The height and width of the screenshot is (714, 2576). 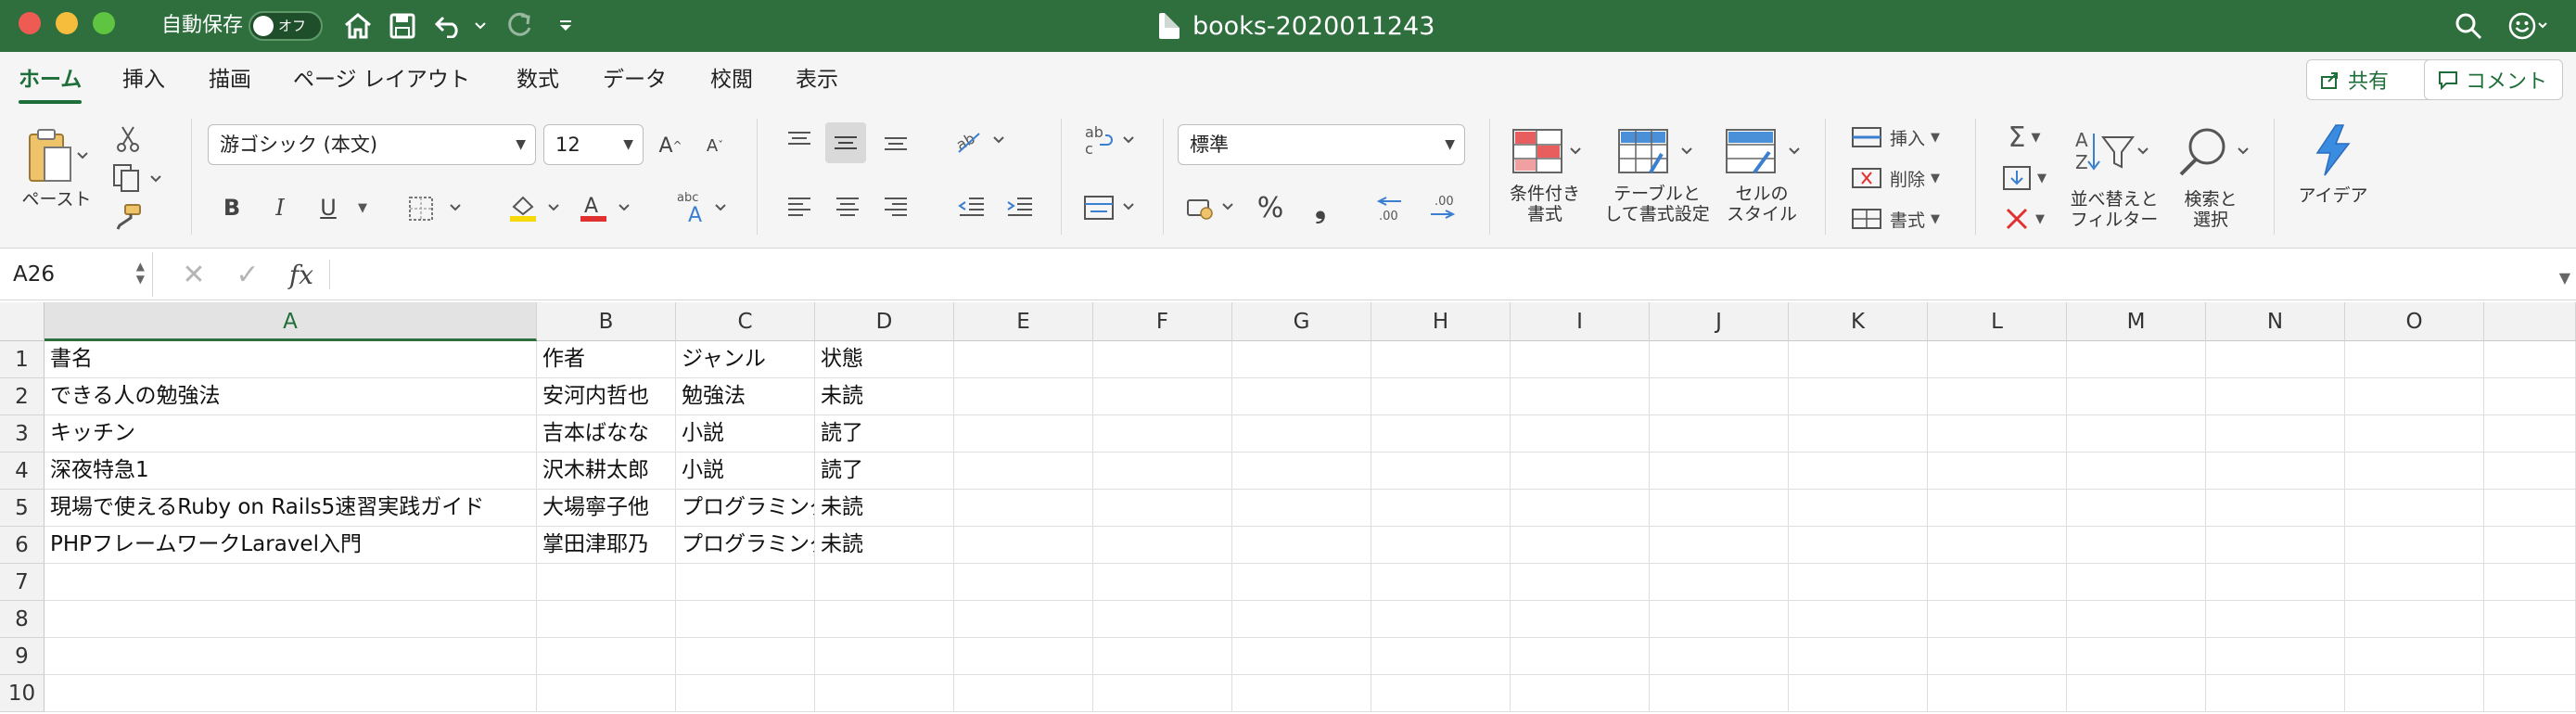 I want to click on name-box-spinner-icon: ▲ ▼, so click(x=140, y=273).